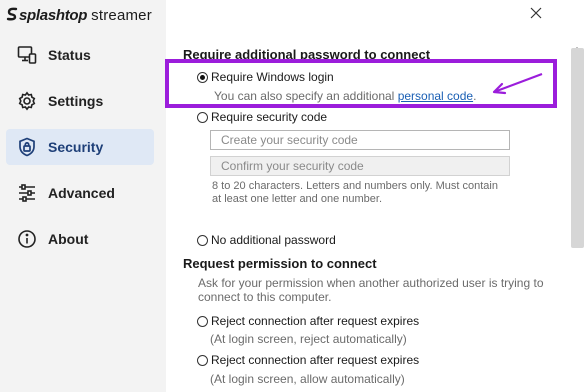 This screenshot has height=392, width=587. I want to click on sidebar-item-label: Security, so click(76, 147).